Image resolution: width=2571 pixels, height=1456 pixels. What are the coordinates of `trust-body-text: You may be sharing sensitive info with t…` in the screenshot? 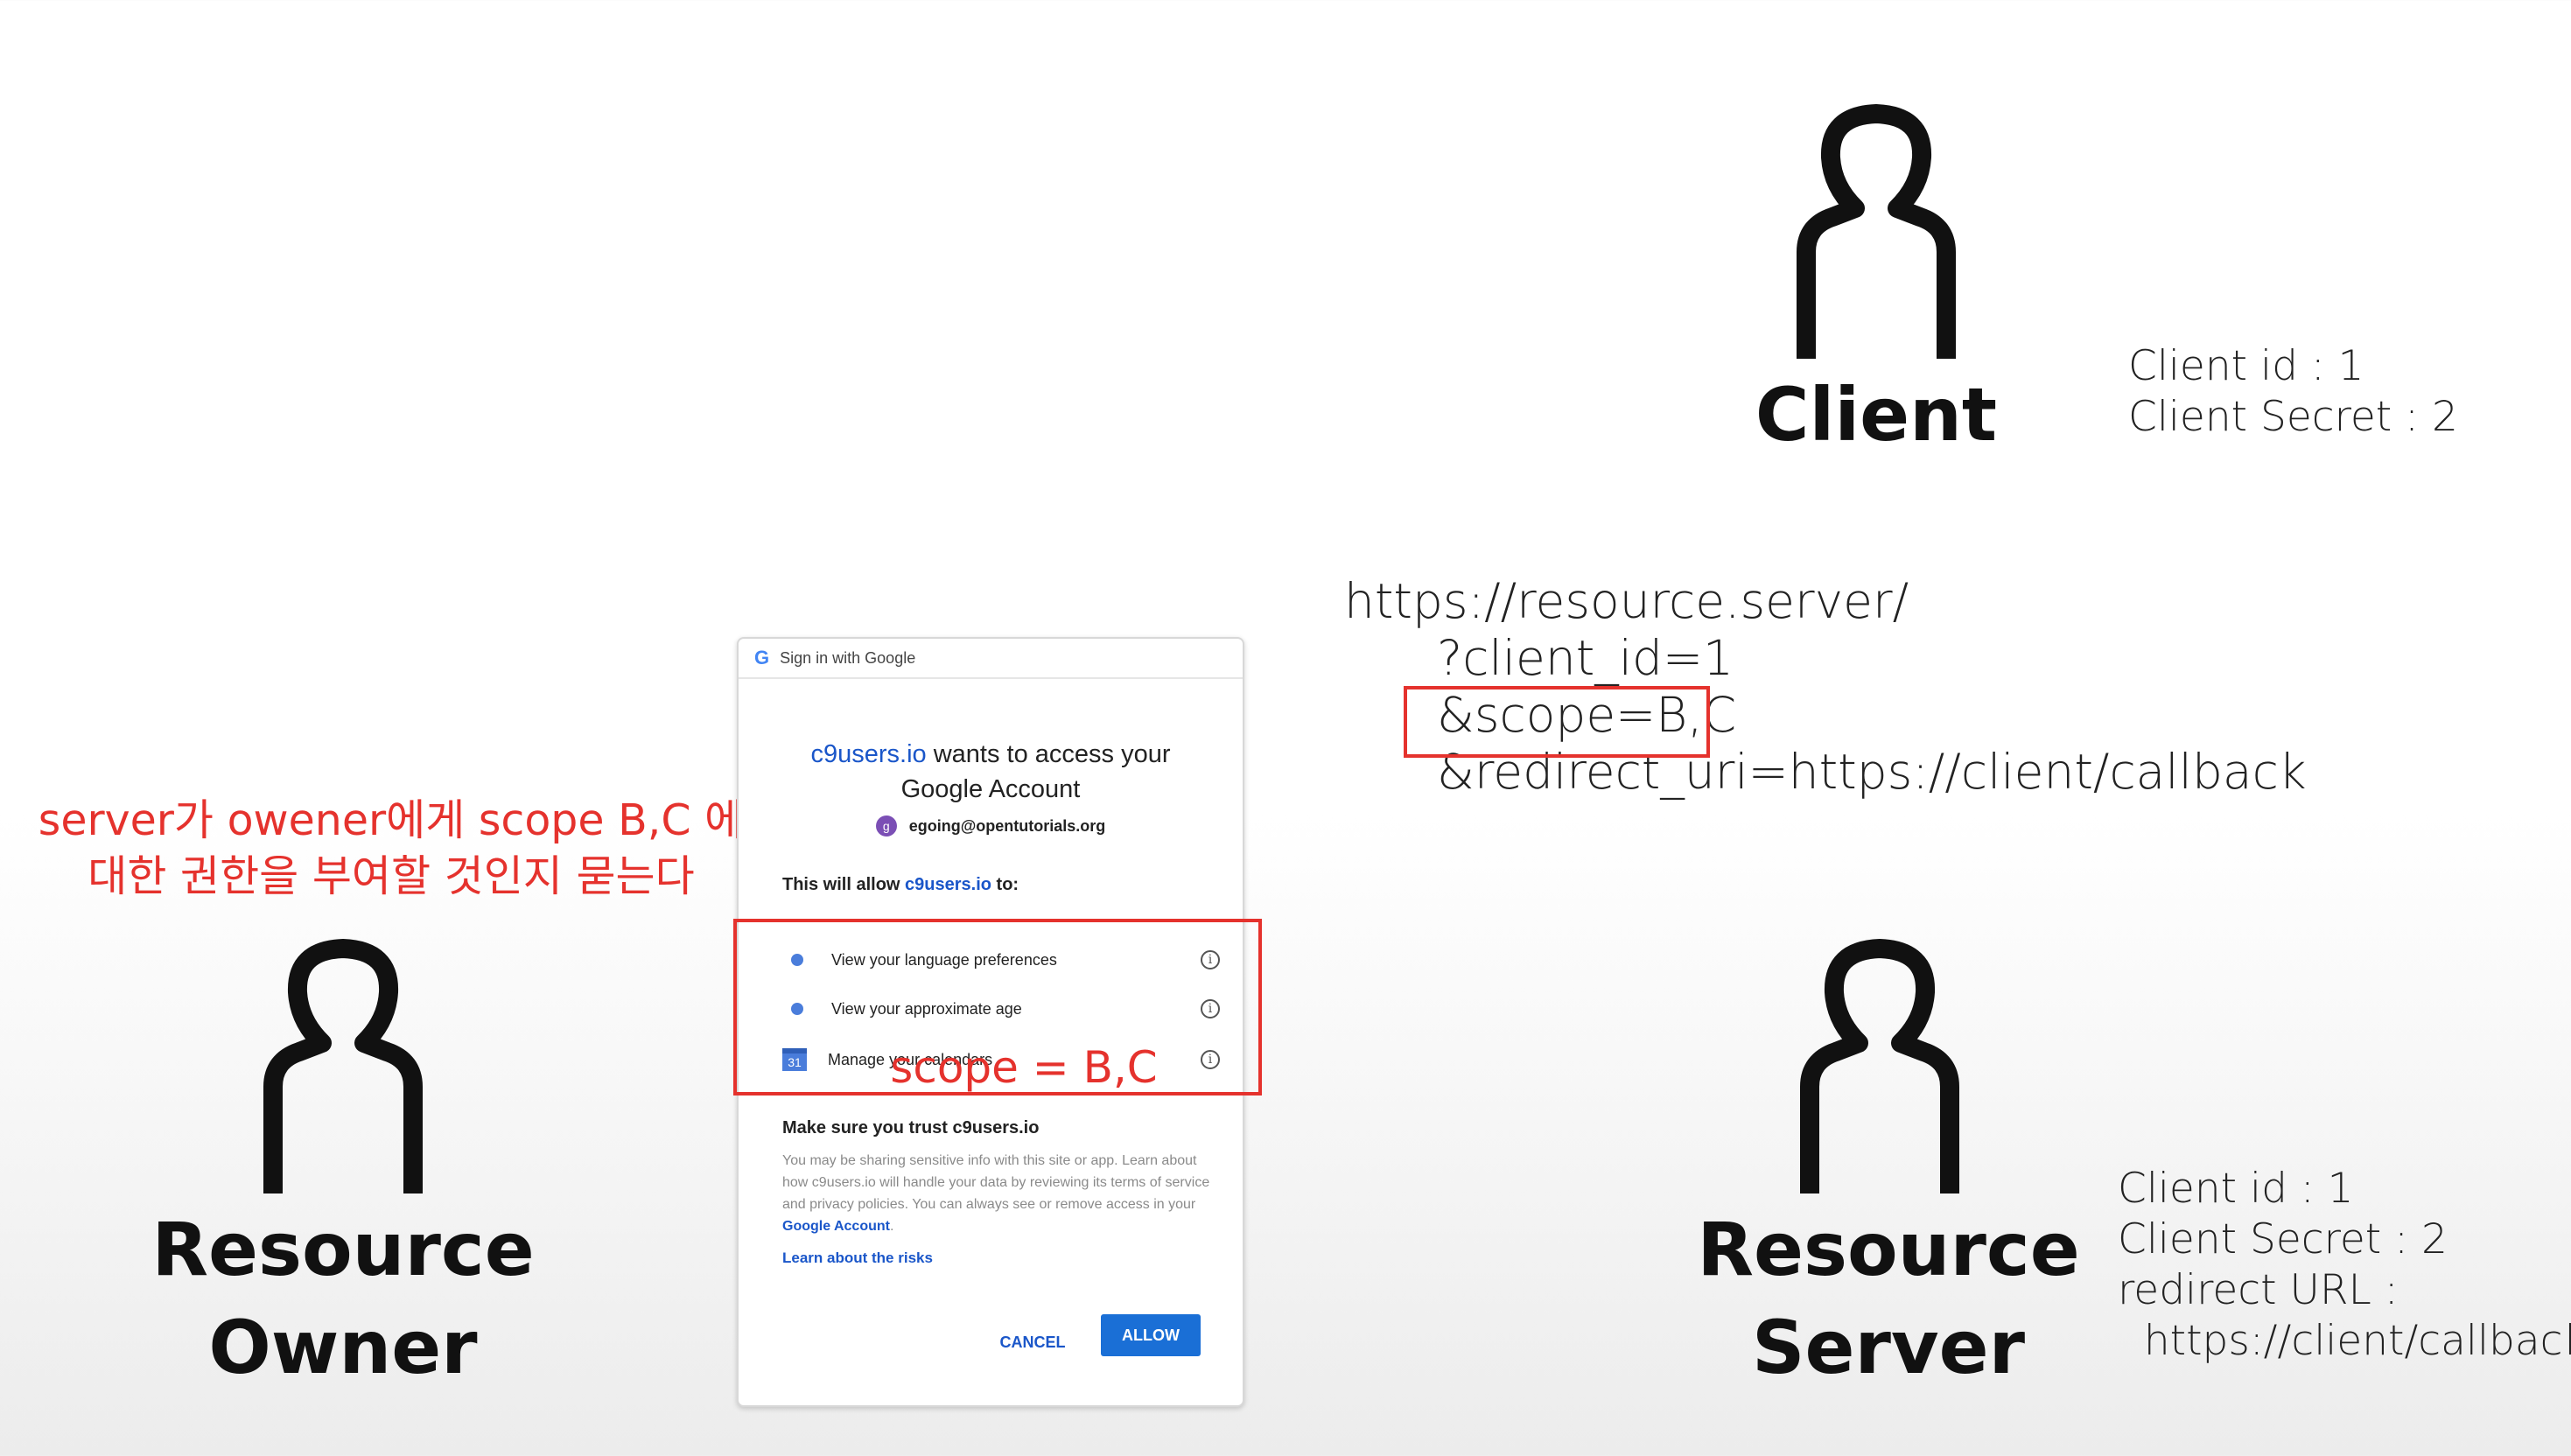 It's located at (996, 1182).